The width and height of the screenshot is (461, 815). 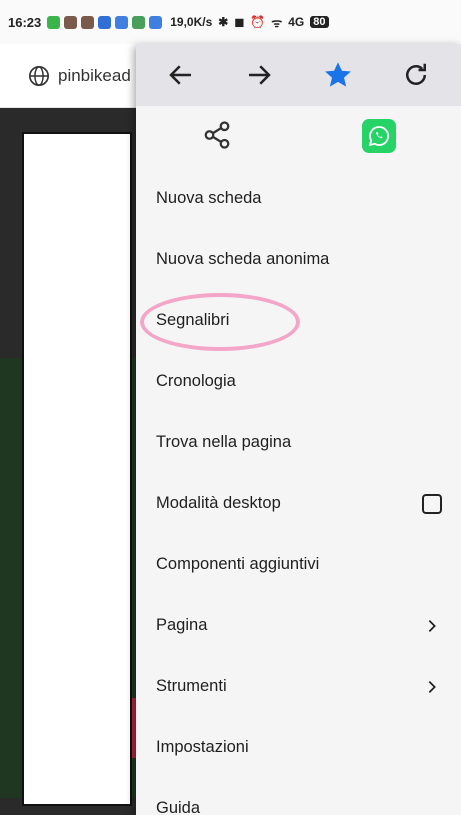 I want to click on menu-share-row, so click(x=298, y=136).